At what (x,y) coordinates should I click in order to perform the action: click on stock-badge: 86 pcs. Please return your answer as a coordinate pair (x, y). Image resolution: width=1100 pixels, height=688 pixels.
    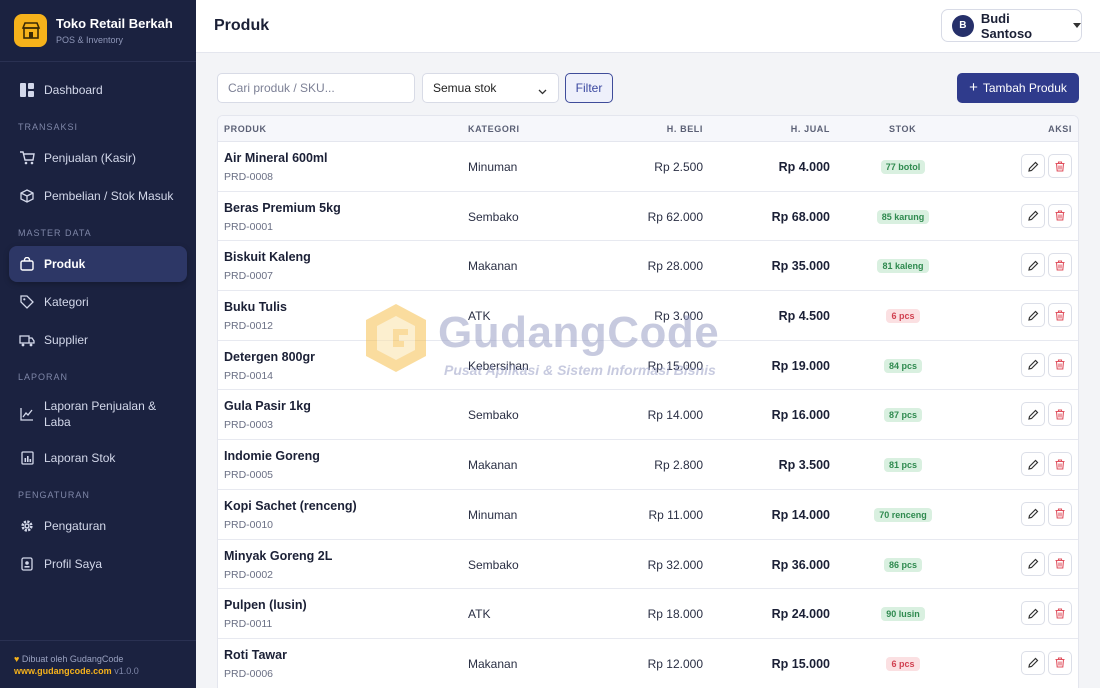
    Looking at the image, I should click on (903, 564).